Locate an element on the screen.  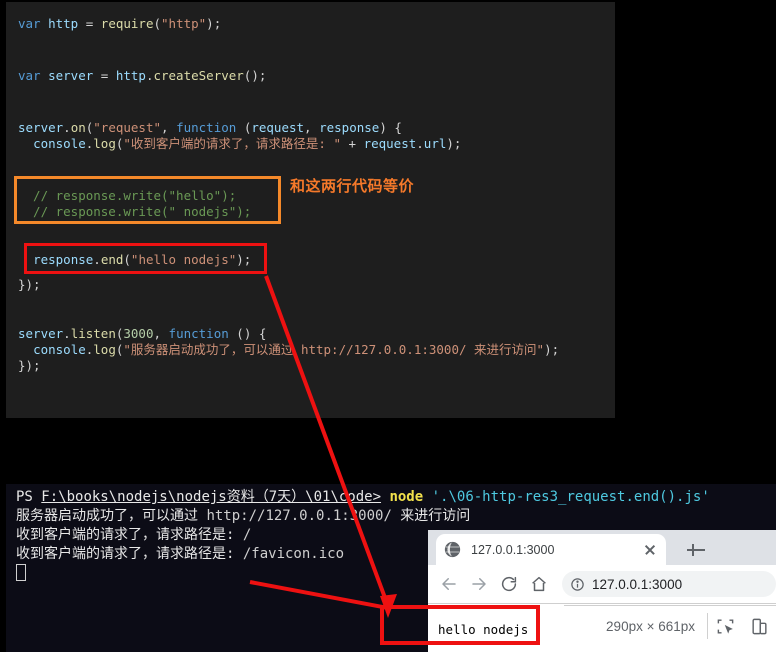
forward-arrow-icon is located at coordinates (479, 584).